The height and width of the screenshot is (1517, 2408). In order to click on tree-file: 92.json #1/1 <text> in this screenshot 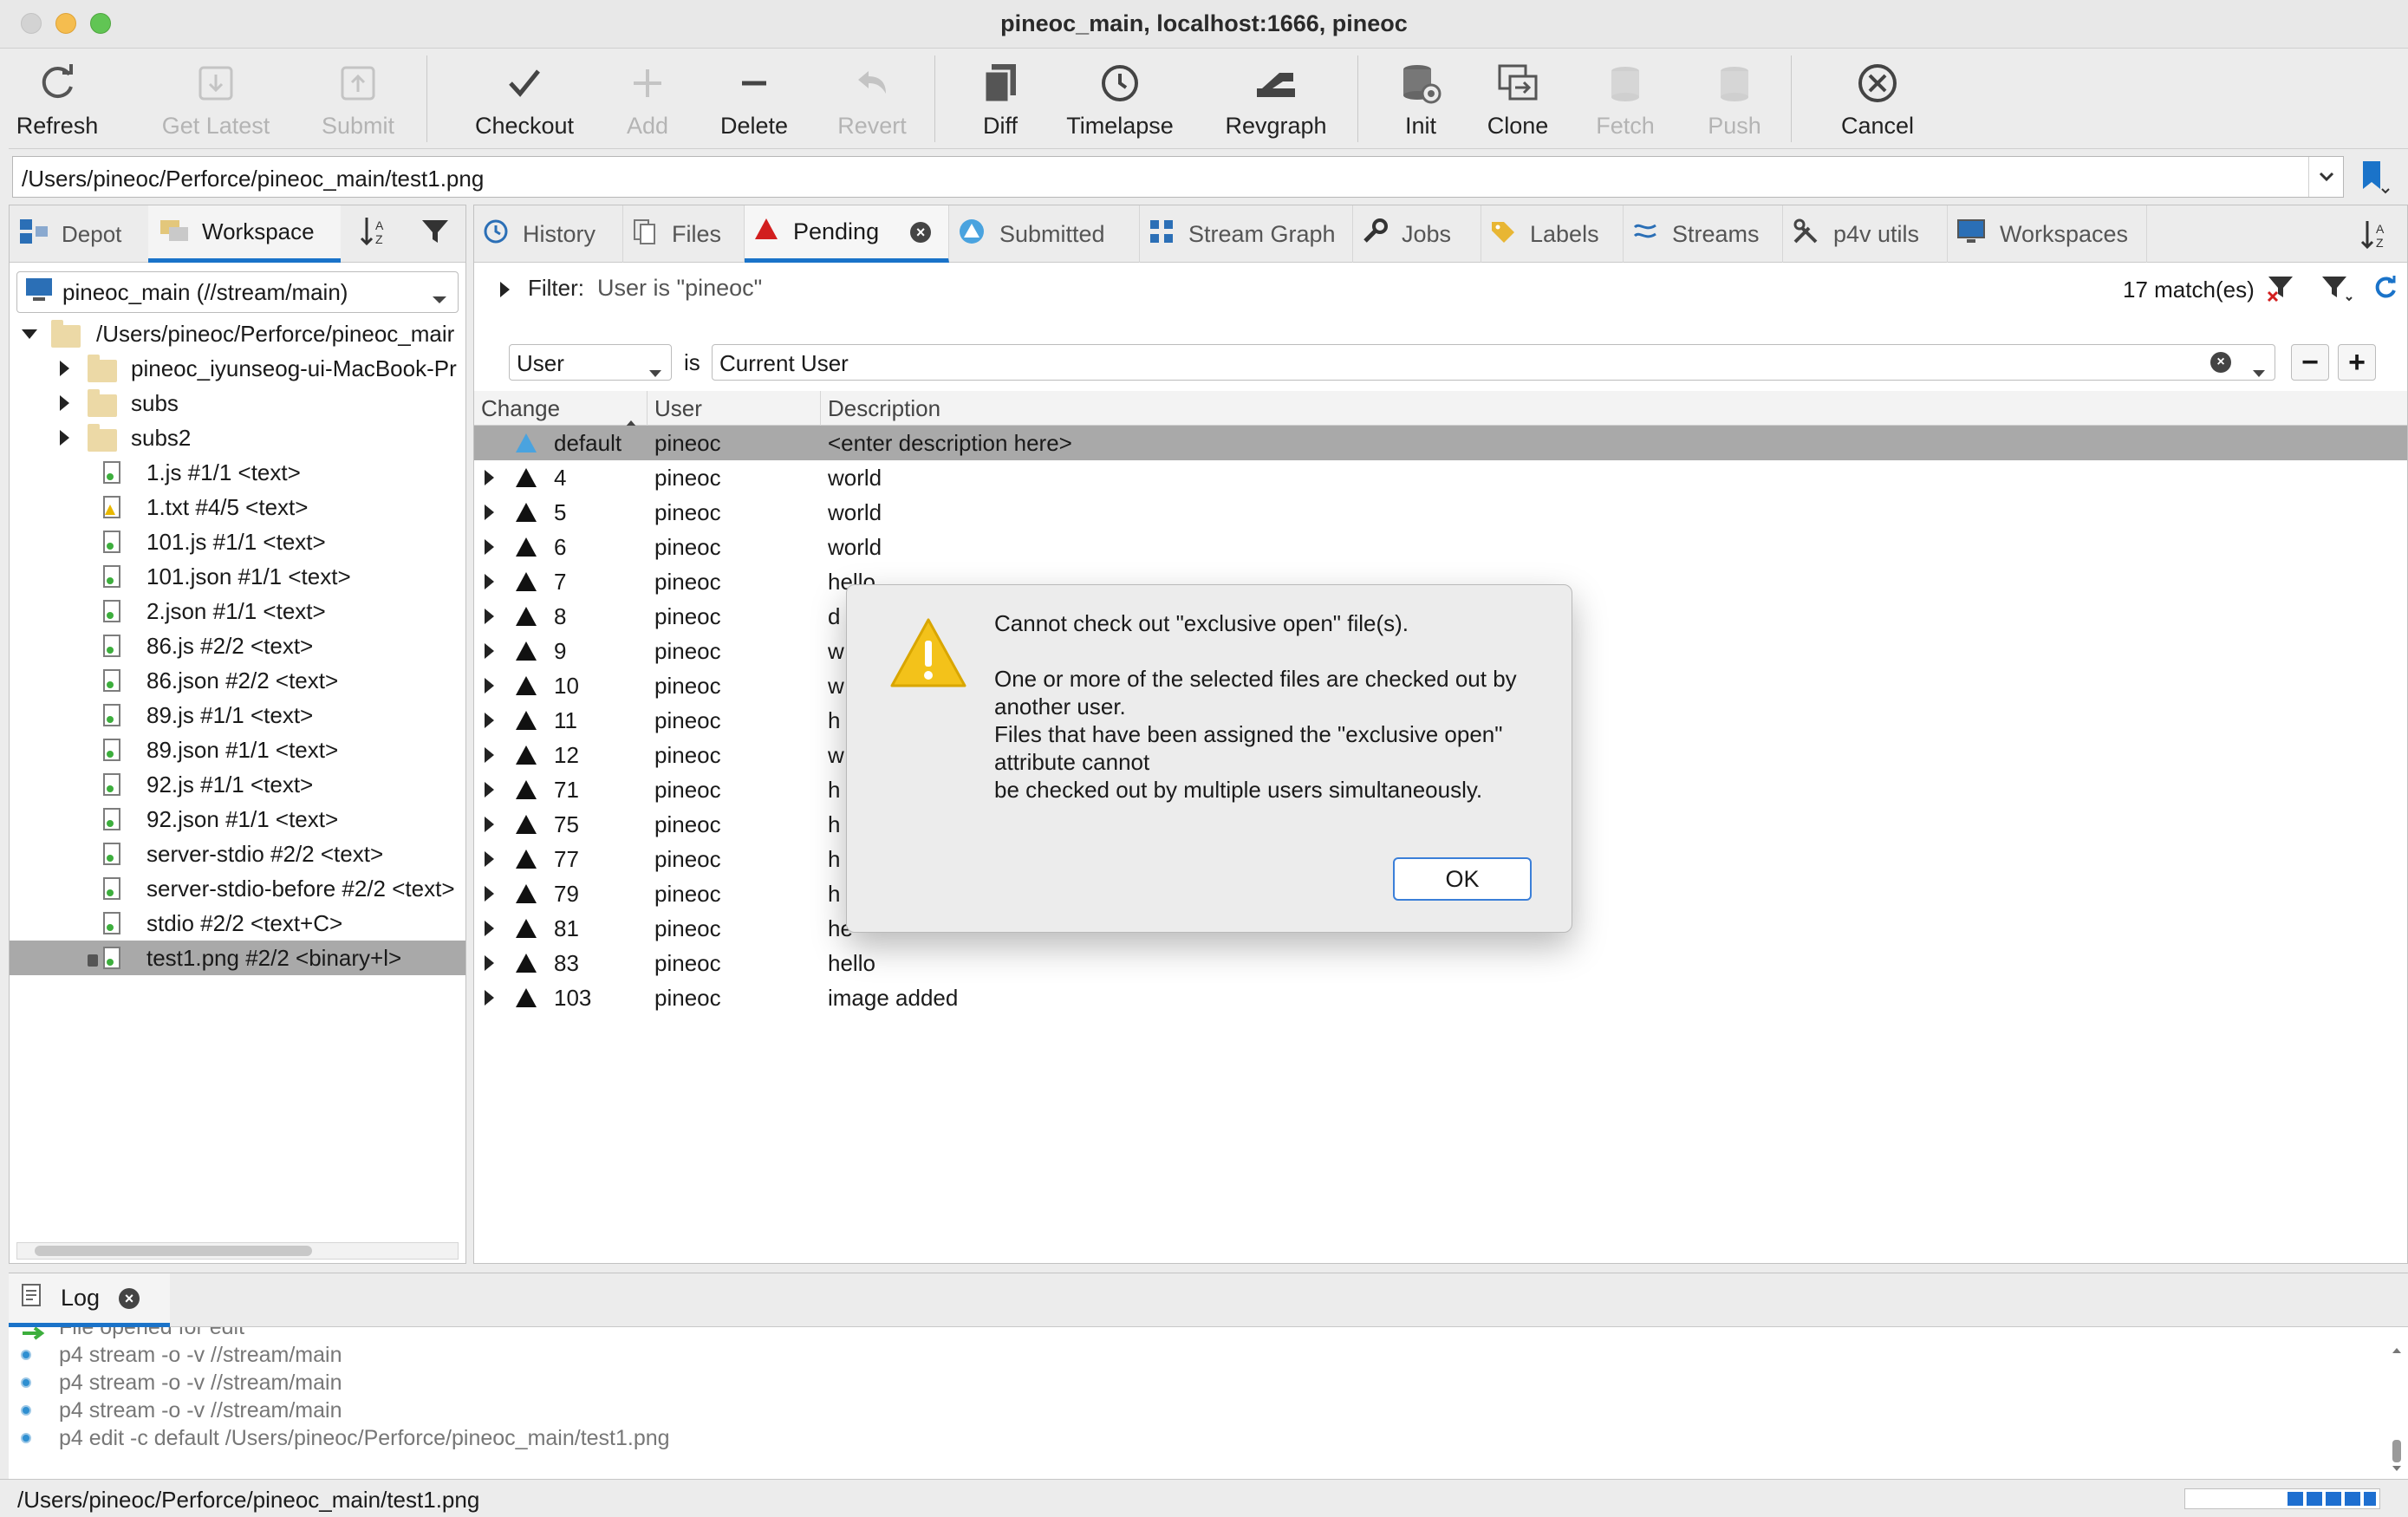, I will do `click(237, 820)`.